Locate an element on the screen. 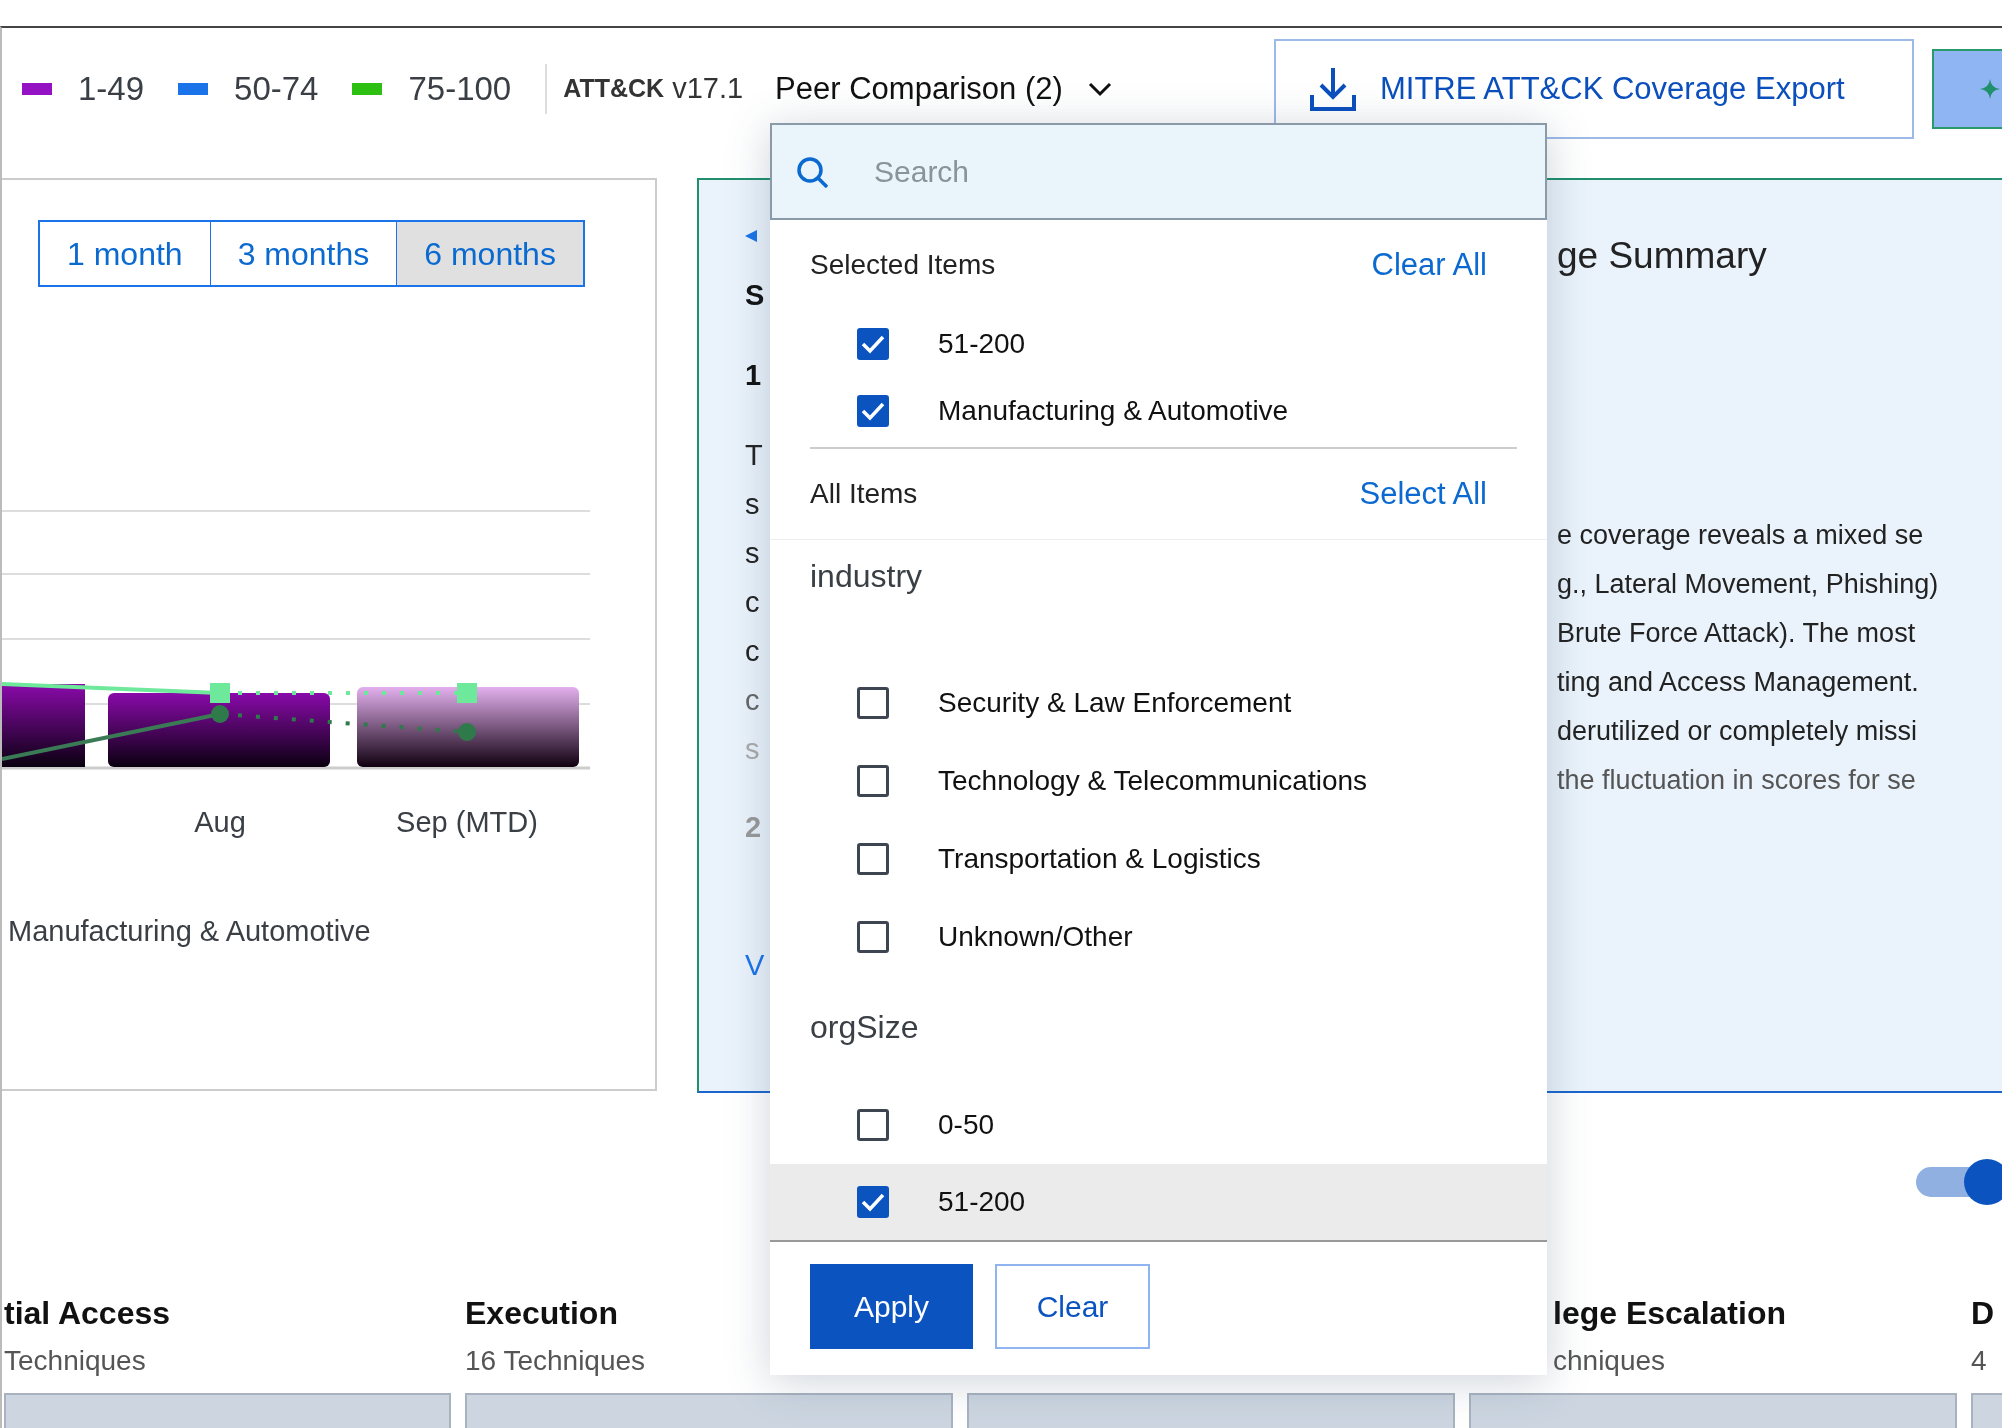 The image size is (2002, 1428). summary-title: ge Summary is located at coordinates (1662, 256).